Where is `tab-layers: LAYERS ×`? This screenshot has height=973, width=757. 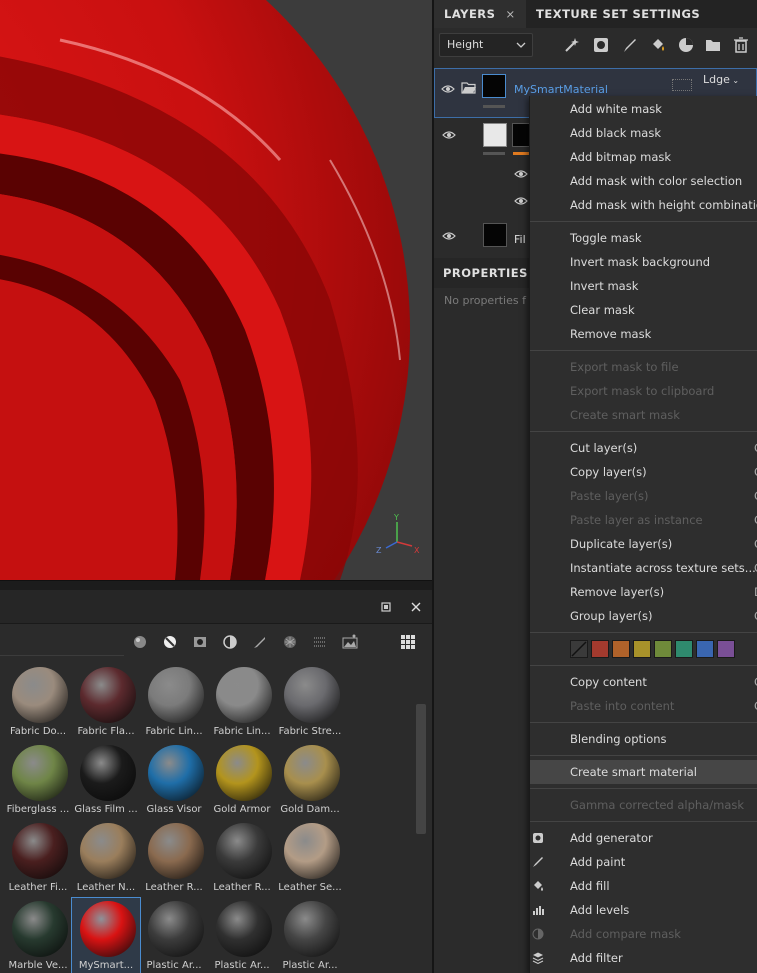 tab-layers: LAYERS × is located at coordinates (480, 14).